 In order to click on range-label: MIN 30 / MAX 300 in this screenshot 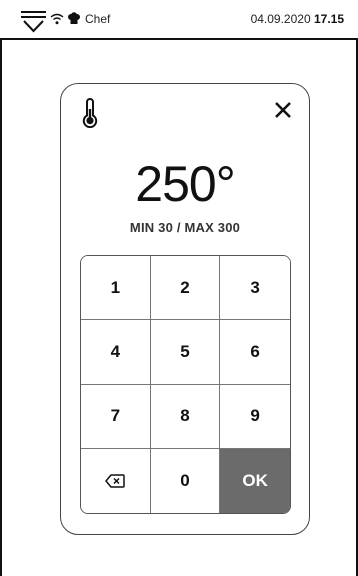, I will do `click(185, 227)`.